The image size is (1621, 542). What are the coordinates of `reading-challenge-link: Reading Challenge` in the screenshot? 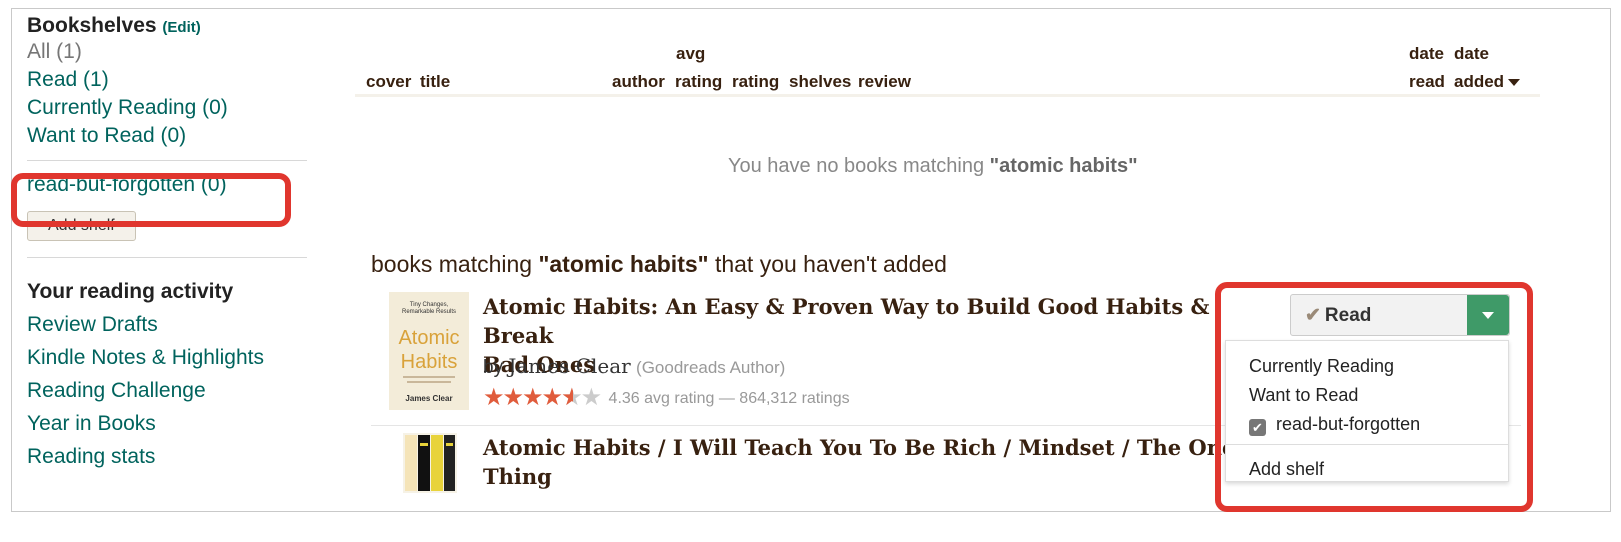 It's located at (167, 390).